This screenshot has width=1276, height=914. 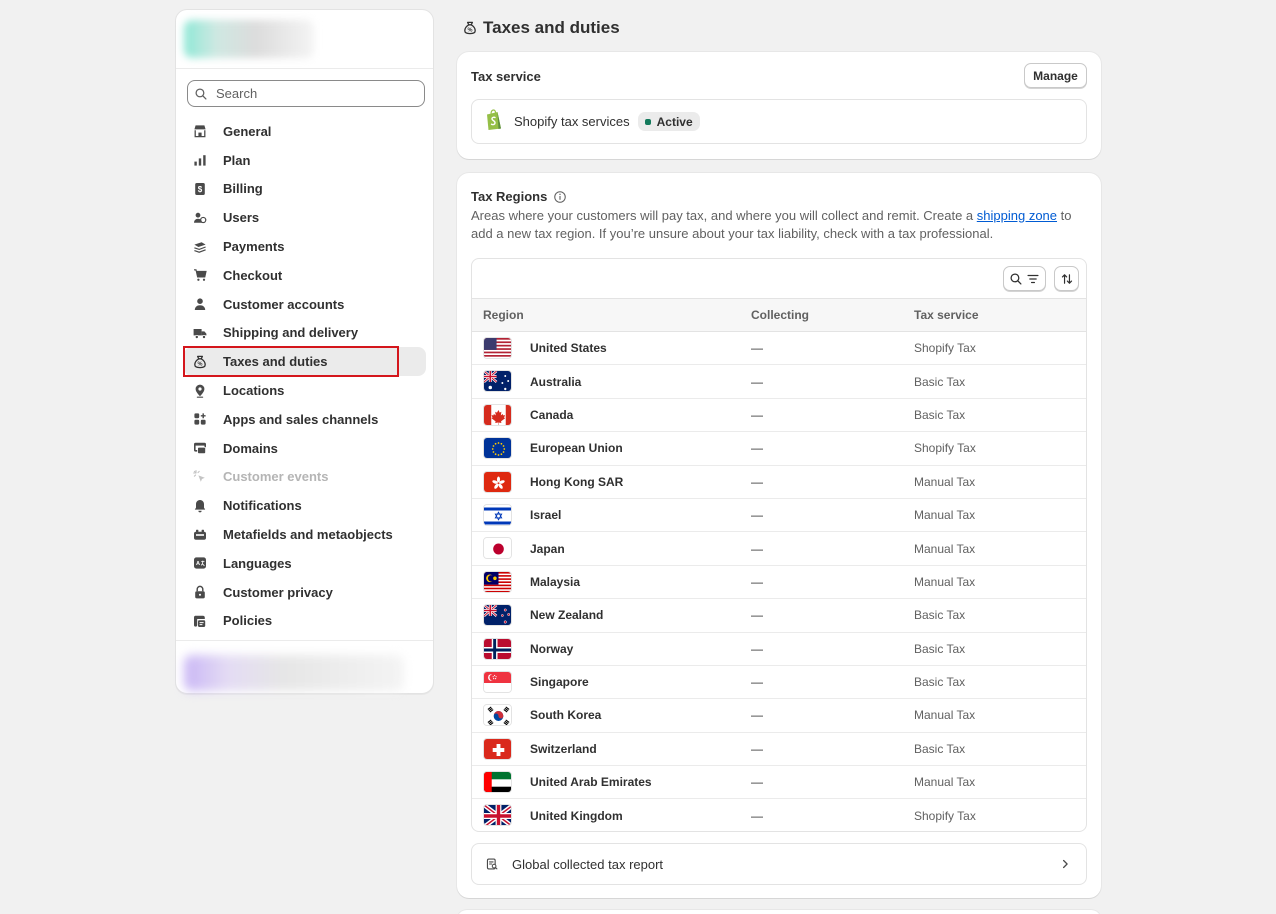 What do you see at coordinates (254, 391) in the screenshot?
I see `sidebar-item-label: Locations` at bounding box center [254, 391].